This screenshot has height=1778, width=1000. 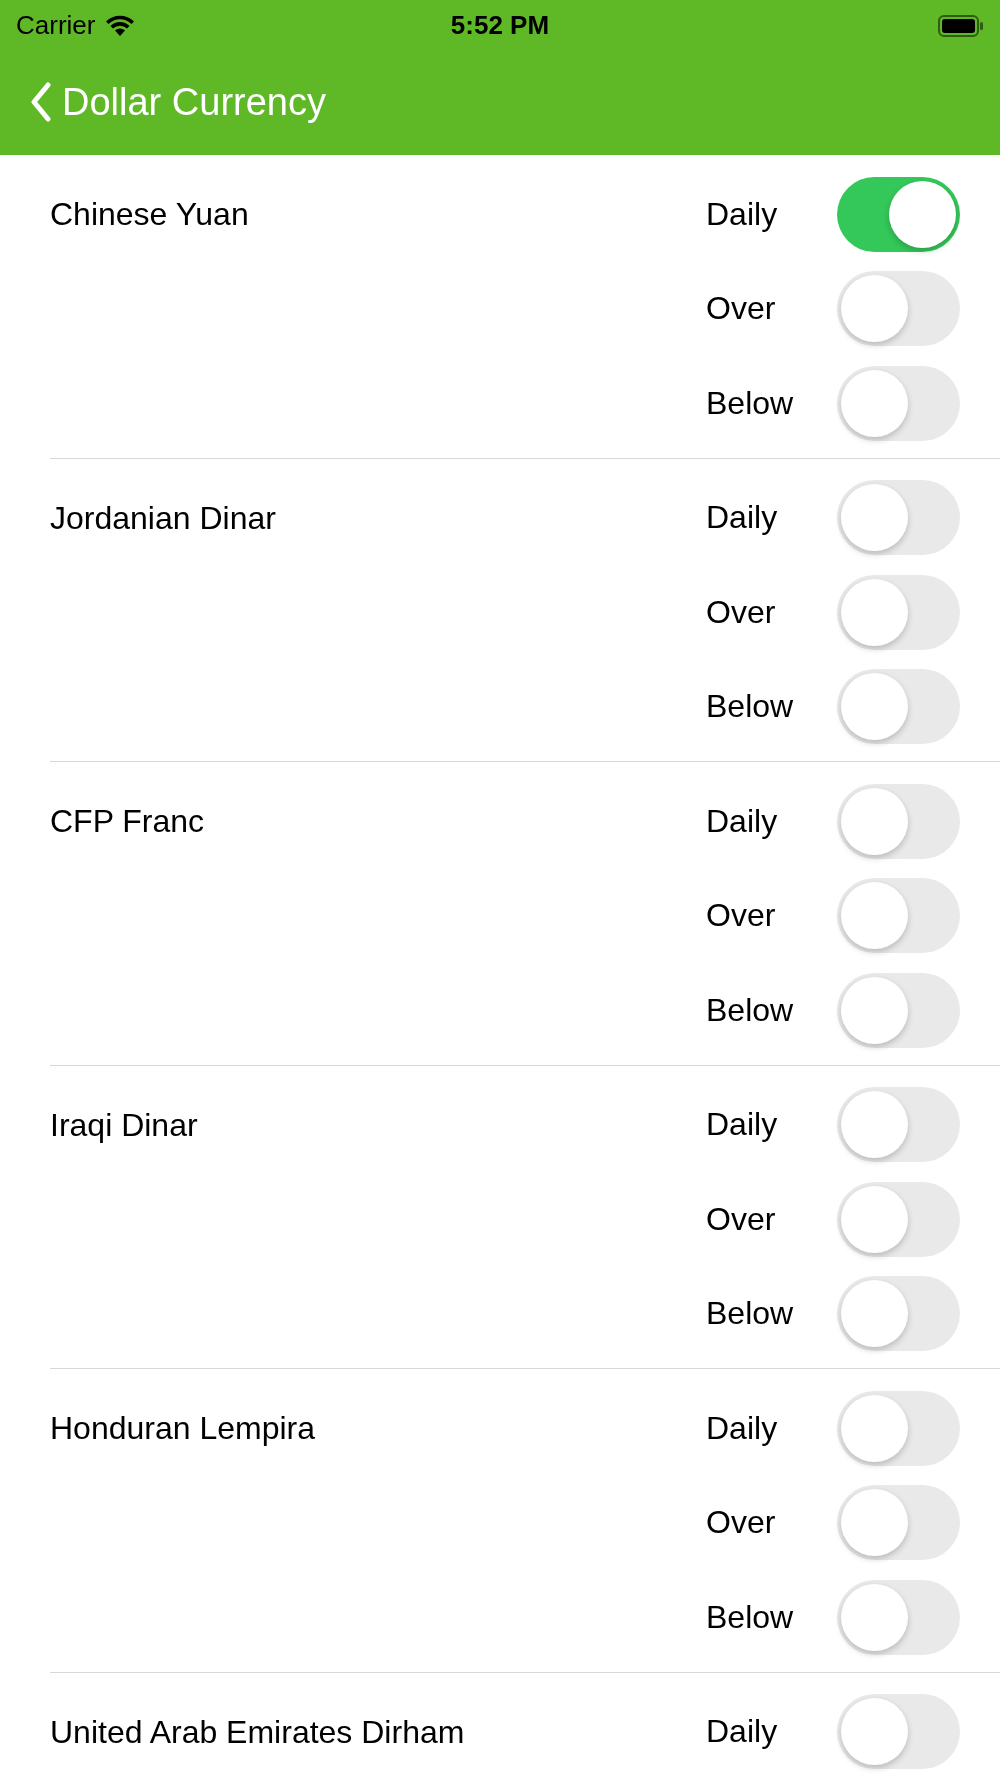 What do you see at coordinates (500, 25) in the screenshot?
I see `status-time: 5:52 PM` at bounding box center [500, 25].